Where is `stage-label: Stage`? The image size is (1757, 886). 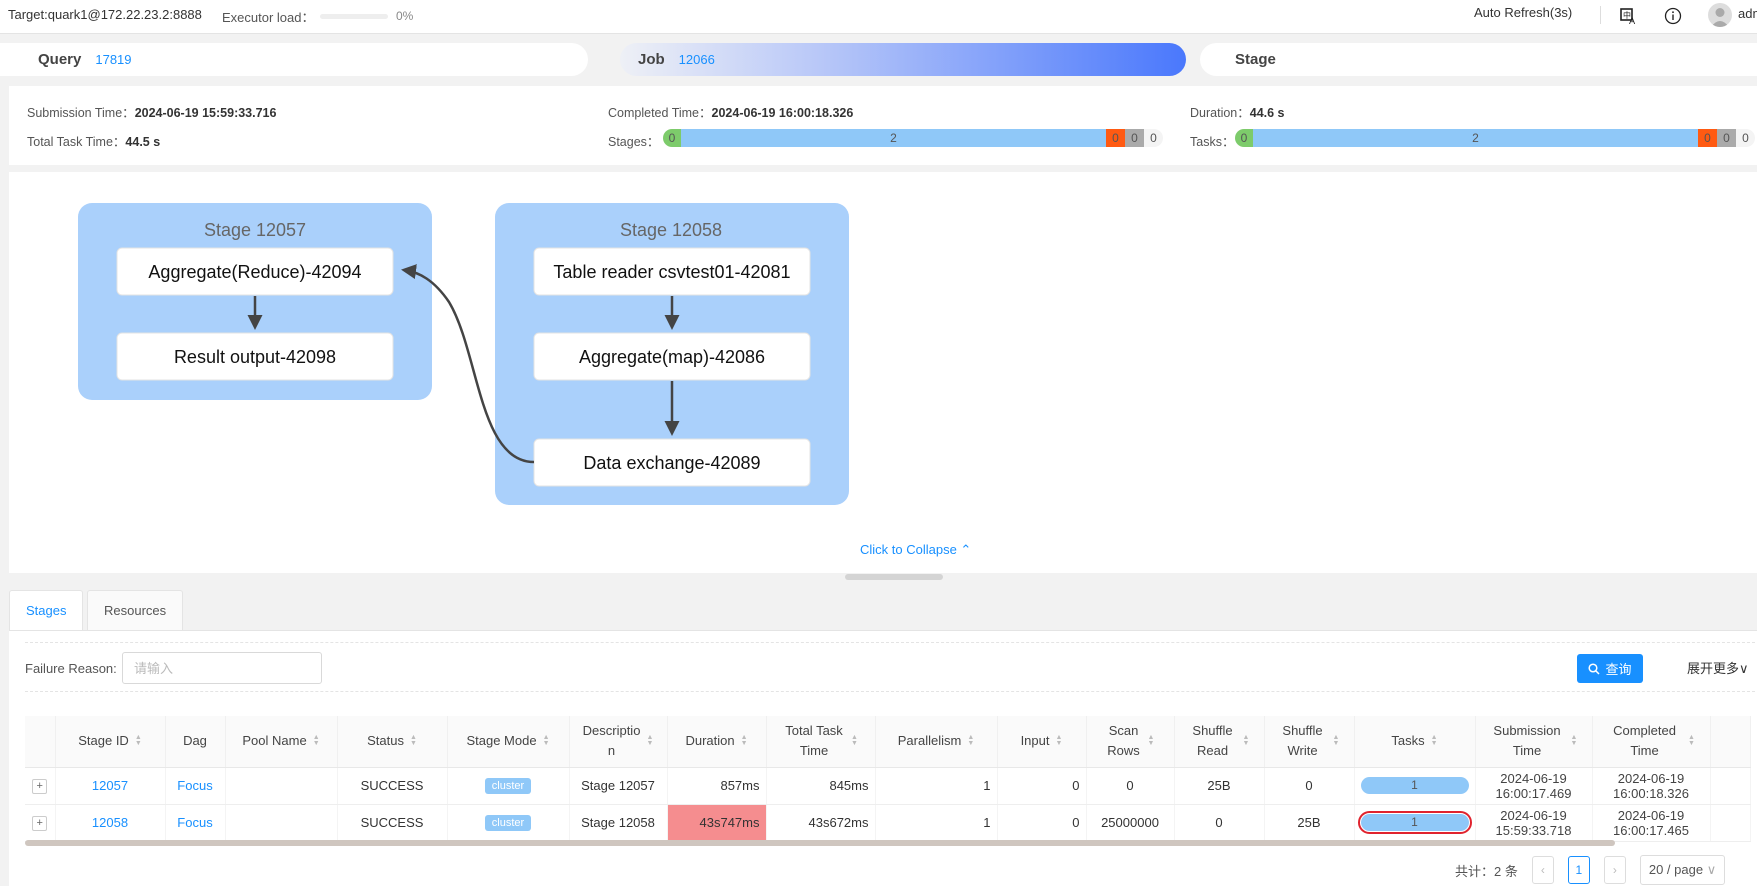
stage-label: Stage is located at coordinates (1255, 59).